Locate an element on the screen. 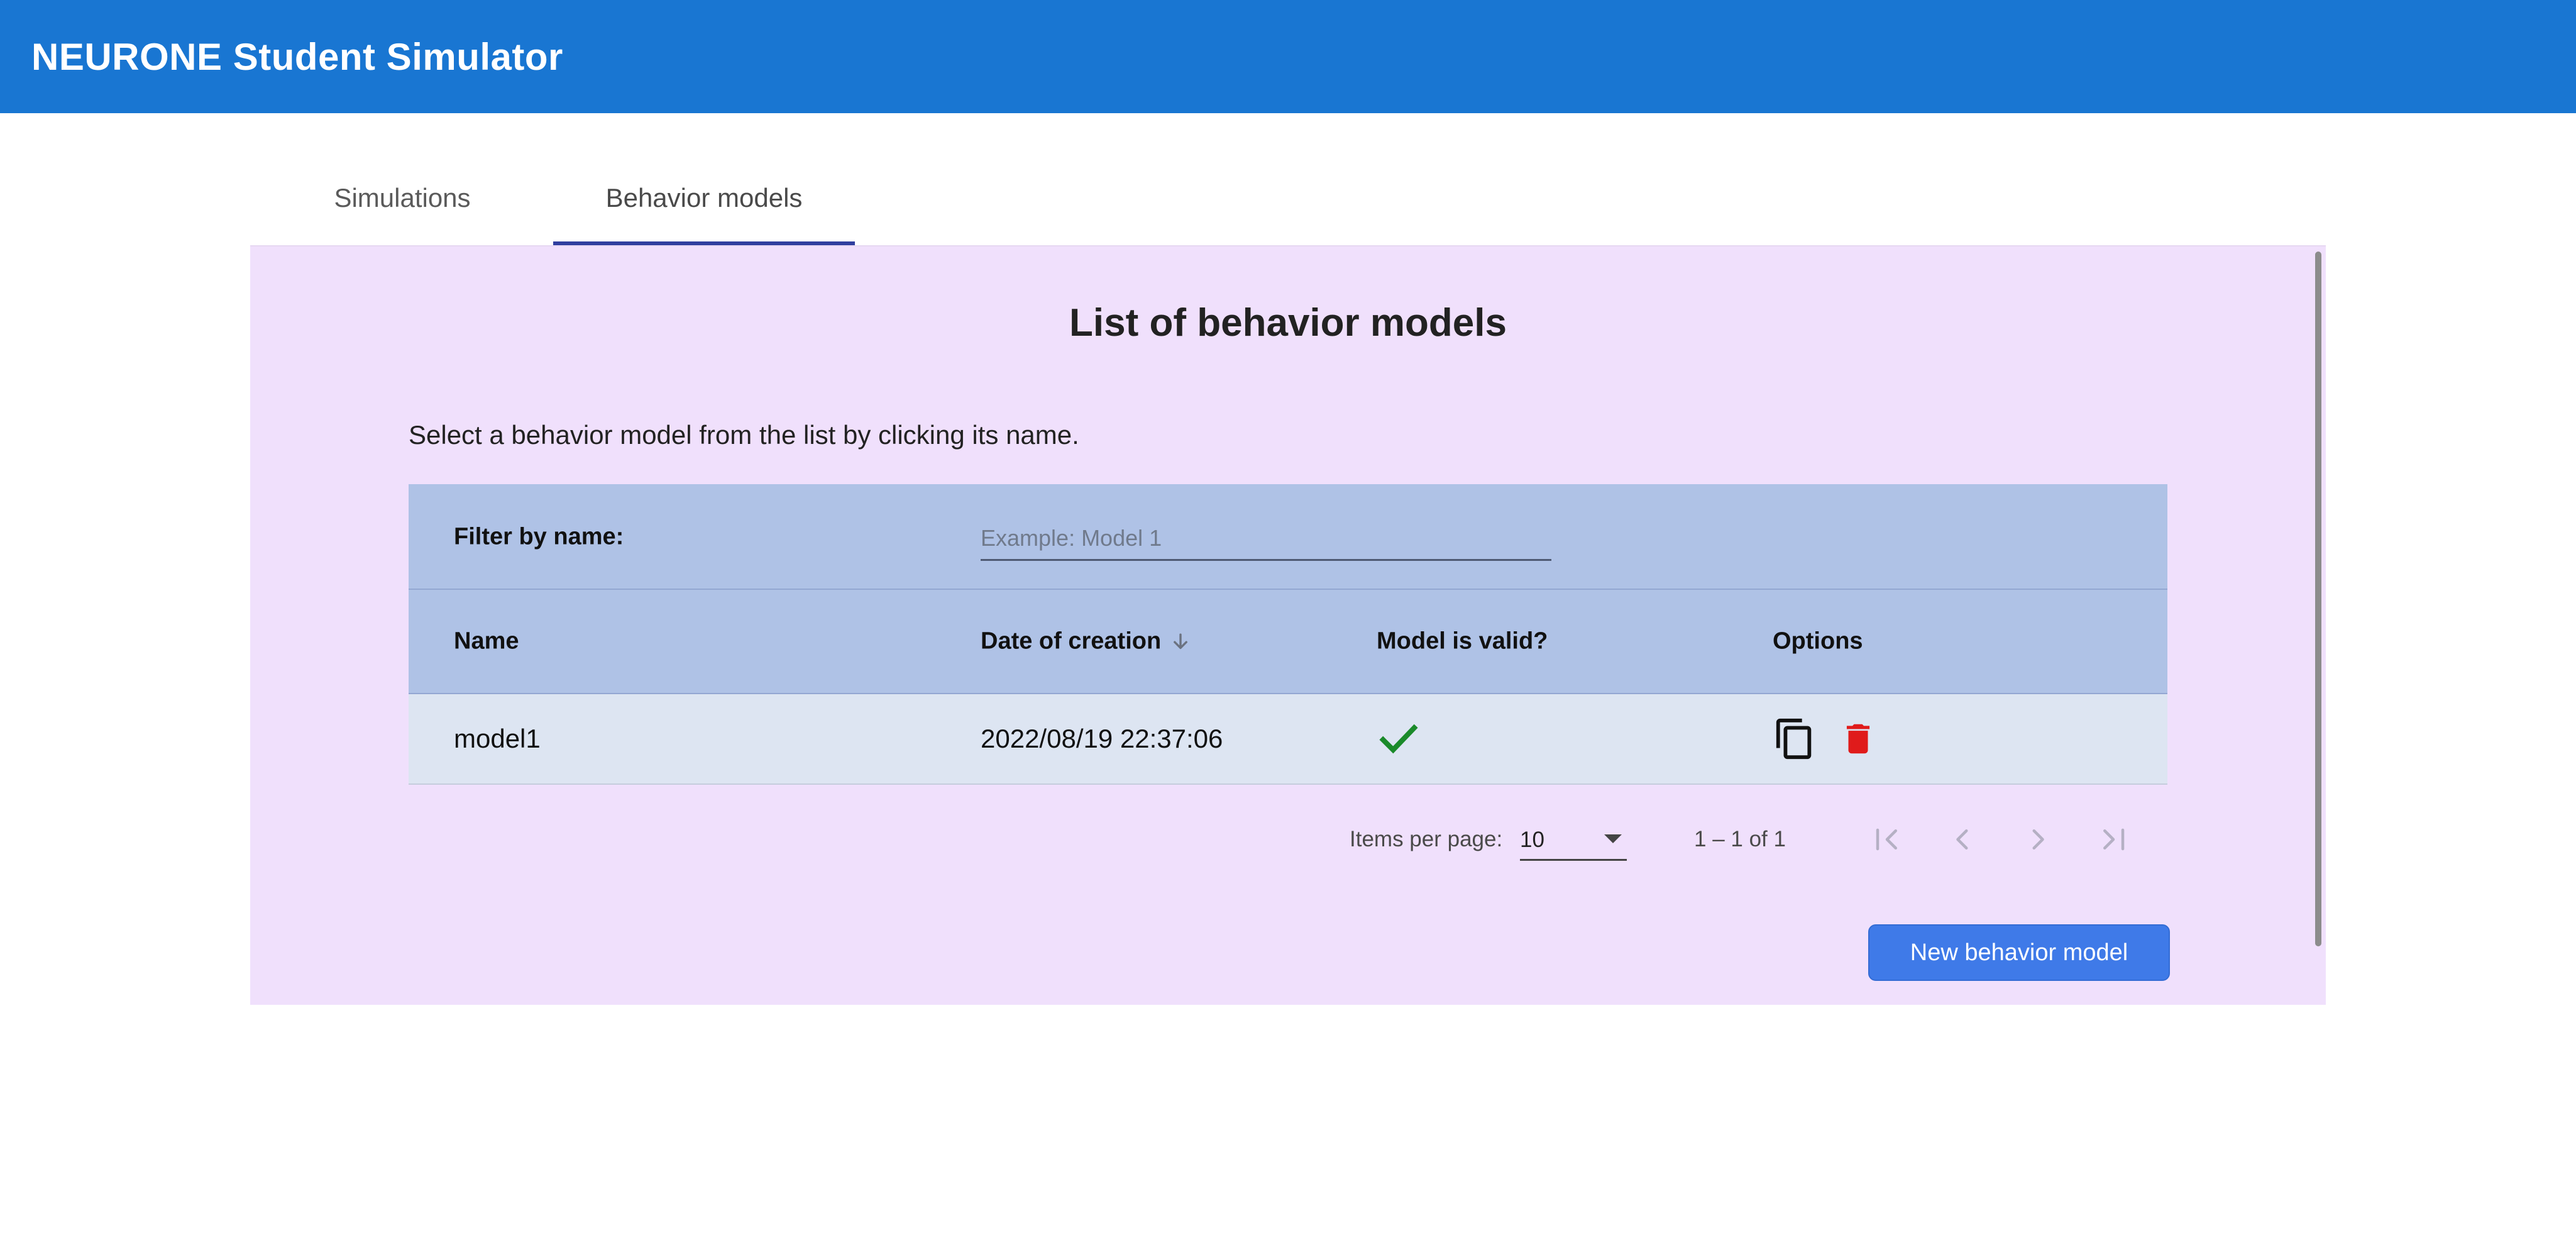  next-page-button is located at coordinates (2038, 839).